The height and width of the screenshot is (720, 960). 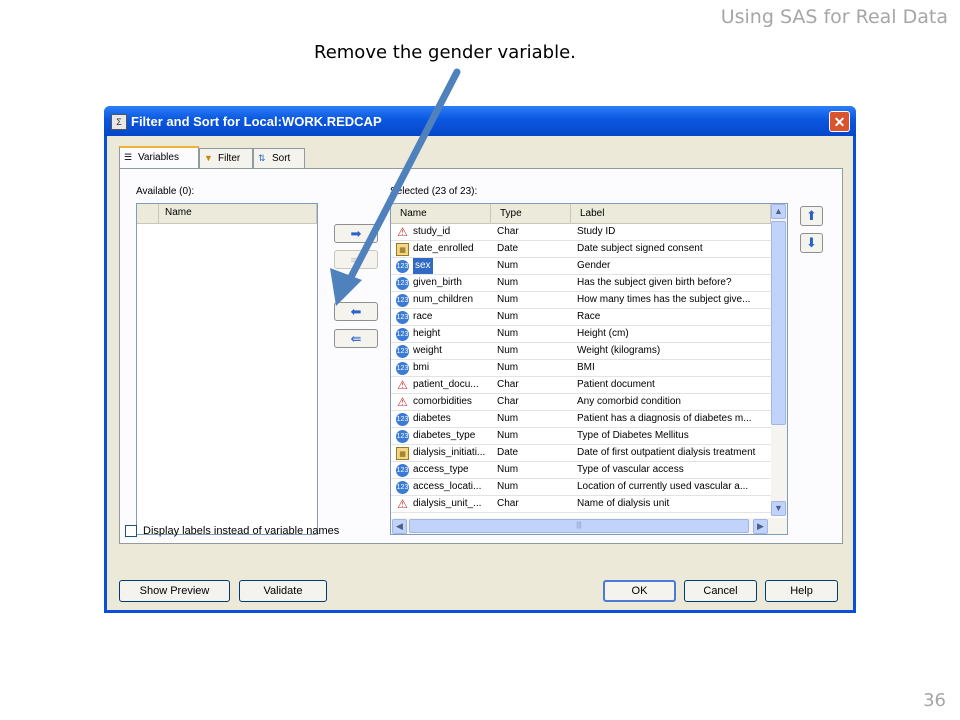 What do you see at coordinates (934, 700) in the screenshot?
I see `page-number: 36` at bounding box center [934, 700].